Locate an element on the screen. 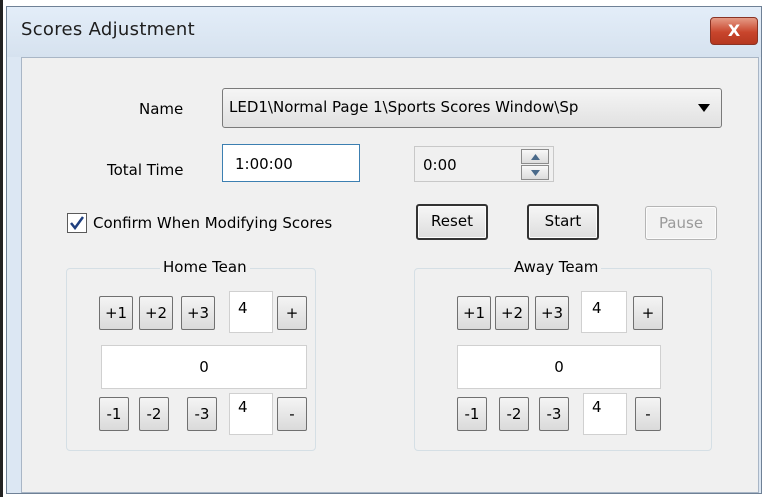 This screenshot has height=497, width=767. home-plus1-label: +1 is located at coordinates (116, 313).